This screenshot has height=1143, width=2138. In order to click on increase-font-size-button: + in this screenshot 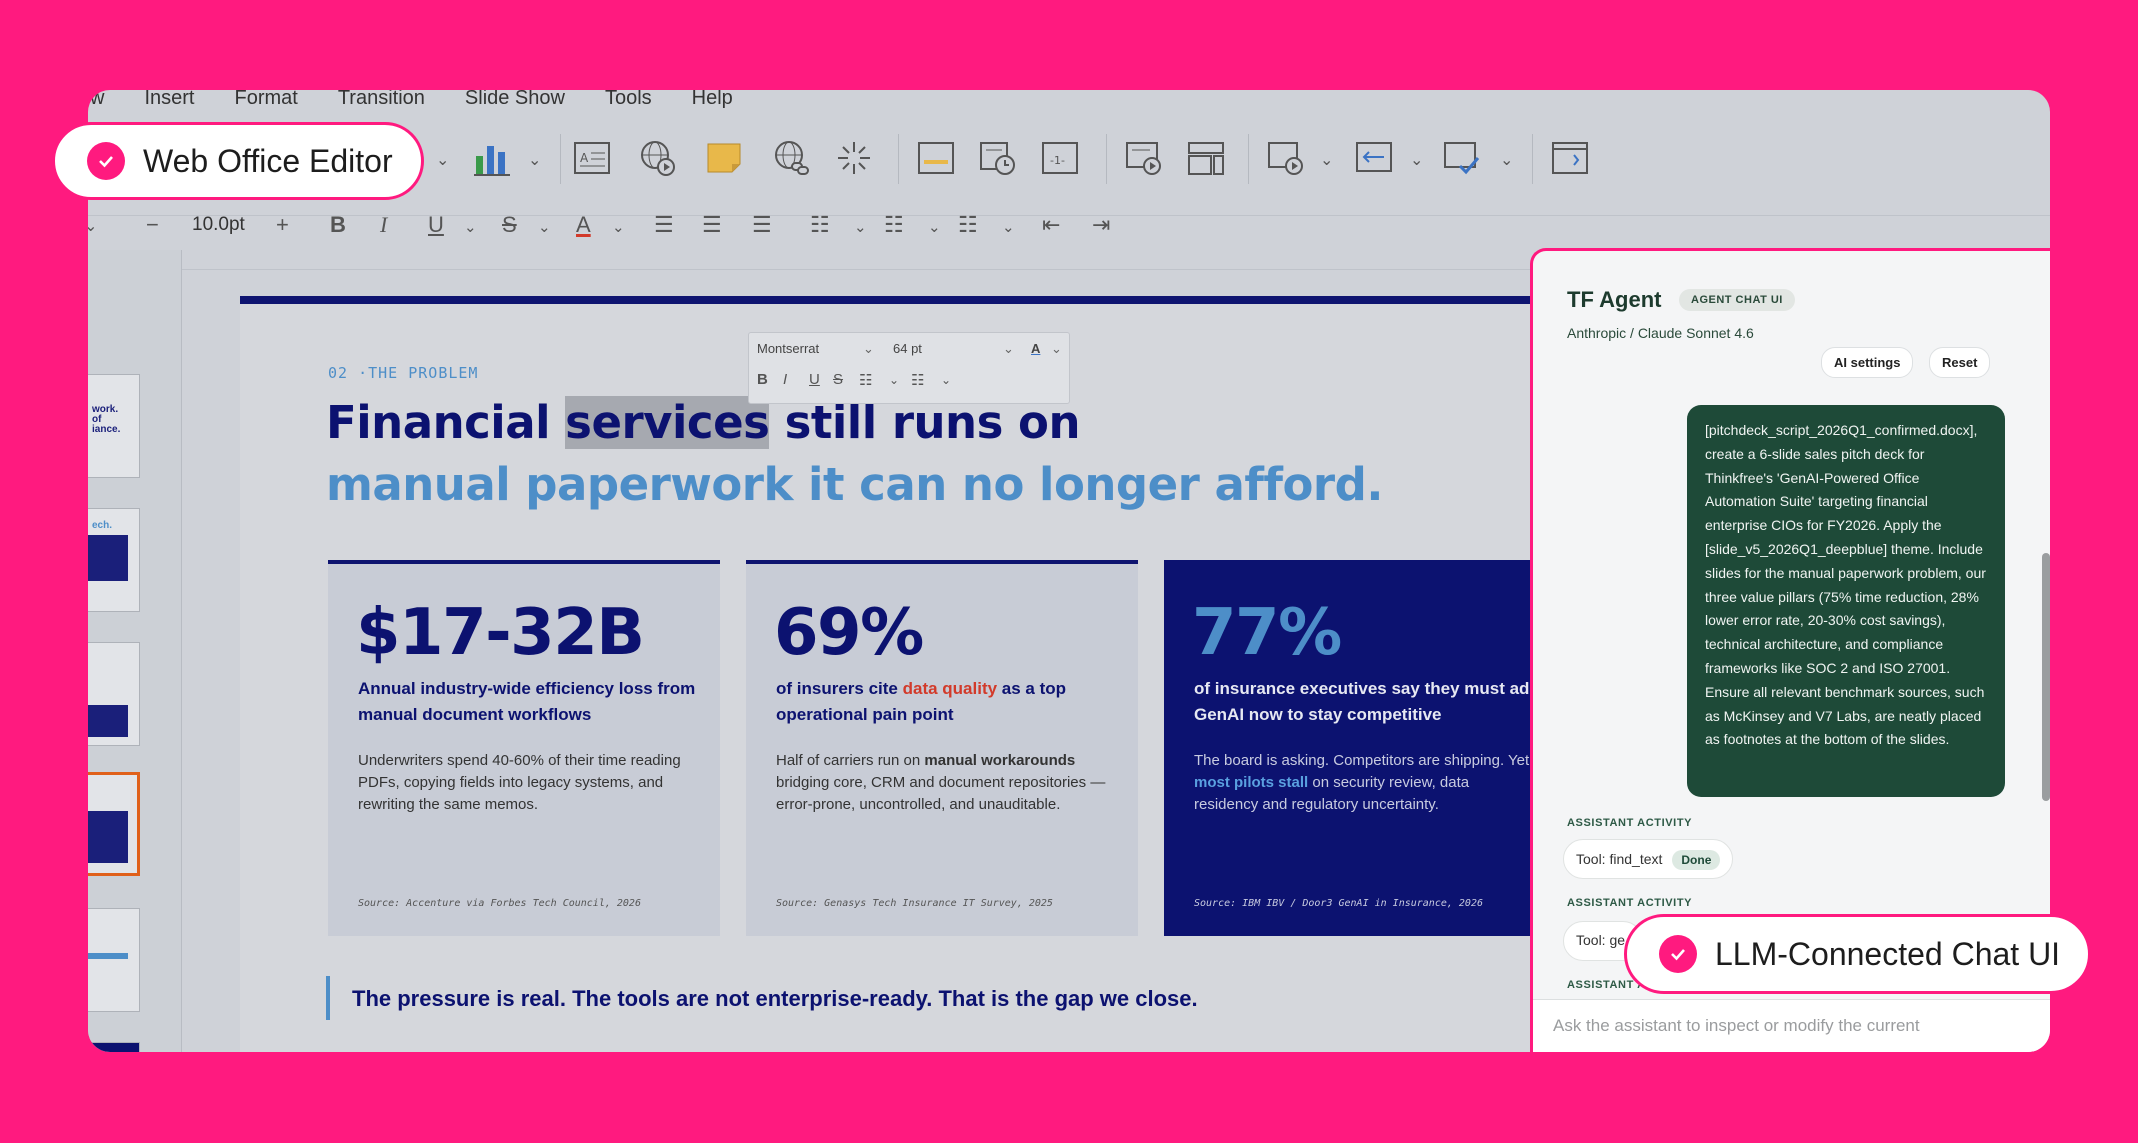, I will do `click(282, 225)`.